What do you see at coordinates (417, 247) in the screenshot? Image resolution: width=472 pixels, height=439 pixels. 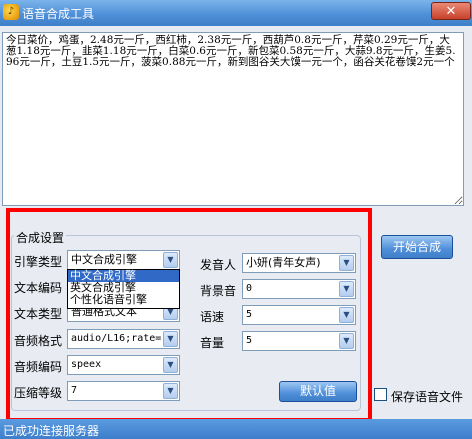 I see `start-synthesis-button: 开始合成` at bounding box center [417, 247].